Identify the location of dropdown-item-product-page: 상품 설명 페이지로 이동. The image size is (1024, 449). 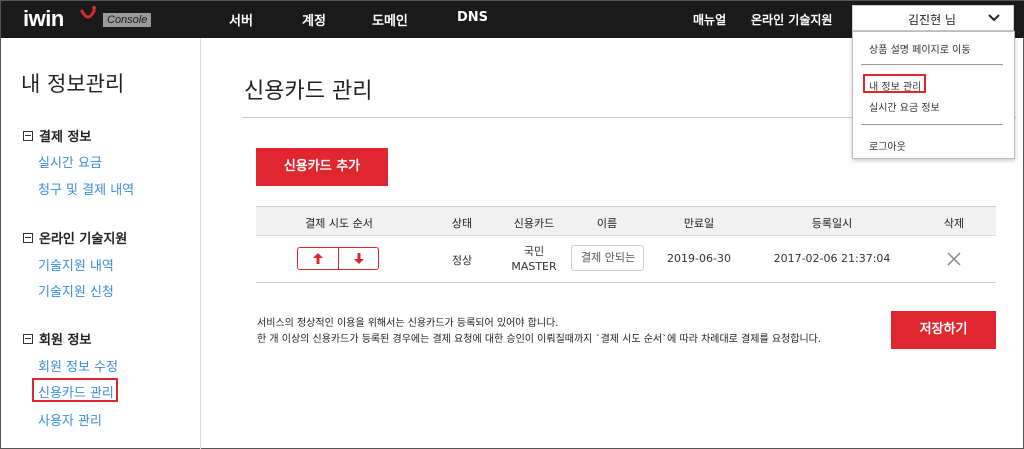
(920, 48).